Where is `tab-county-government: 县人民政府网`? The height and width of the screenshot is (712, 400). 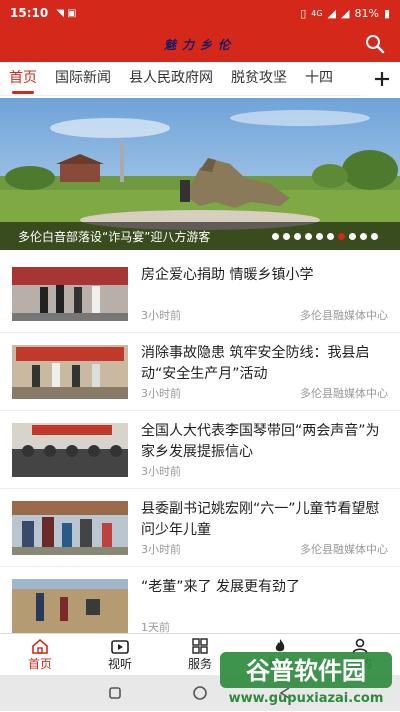 tab-county-government: 县人民政府网 is located at coordinates (171, 79).